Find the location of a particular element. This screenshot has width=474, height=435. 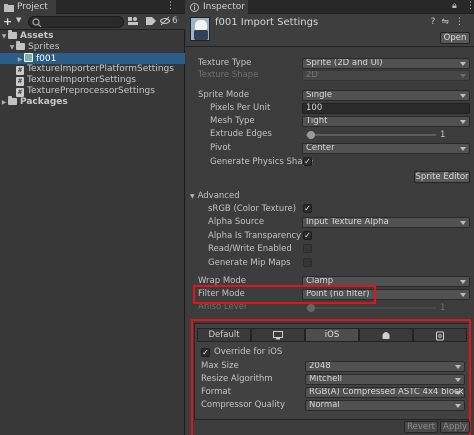

tree-item-texture-preprocessor-settings: # TexturePreprocessorSettings is located at coordinates (92, 91).